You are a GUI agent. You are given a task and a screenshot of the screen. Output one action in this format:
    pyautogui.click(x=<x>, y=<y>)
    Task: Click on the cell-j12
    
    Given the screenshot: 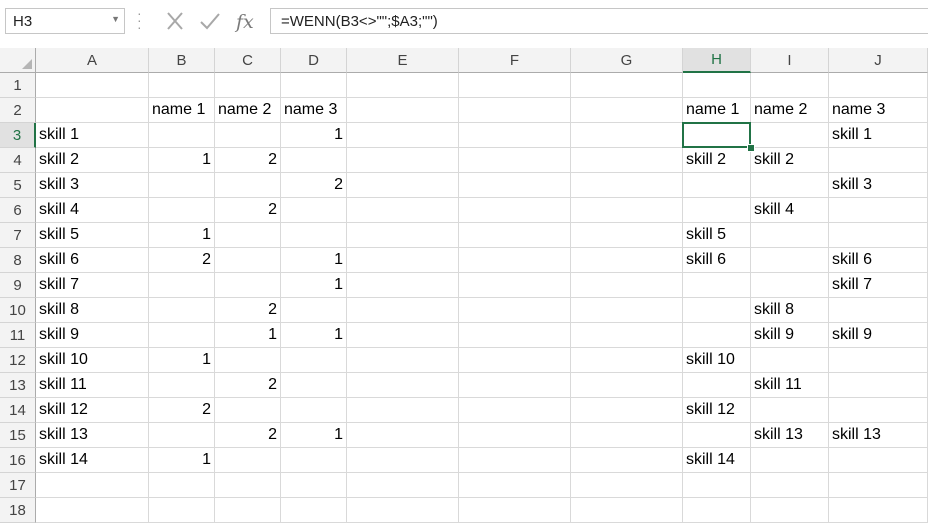 What is the action you would take?
    pyautogui.click(x=878, y=360)
    